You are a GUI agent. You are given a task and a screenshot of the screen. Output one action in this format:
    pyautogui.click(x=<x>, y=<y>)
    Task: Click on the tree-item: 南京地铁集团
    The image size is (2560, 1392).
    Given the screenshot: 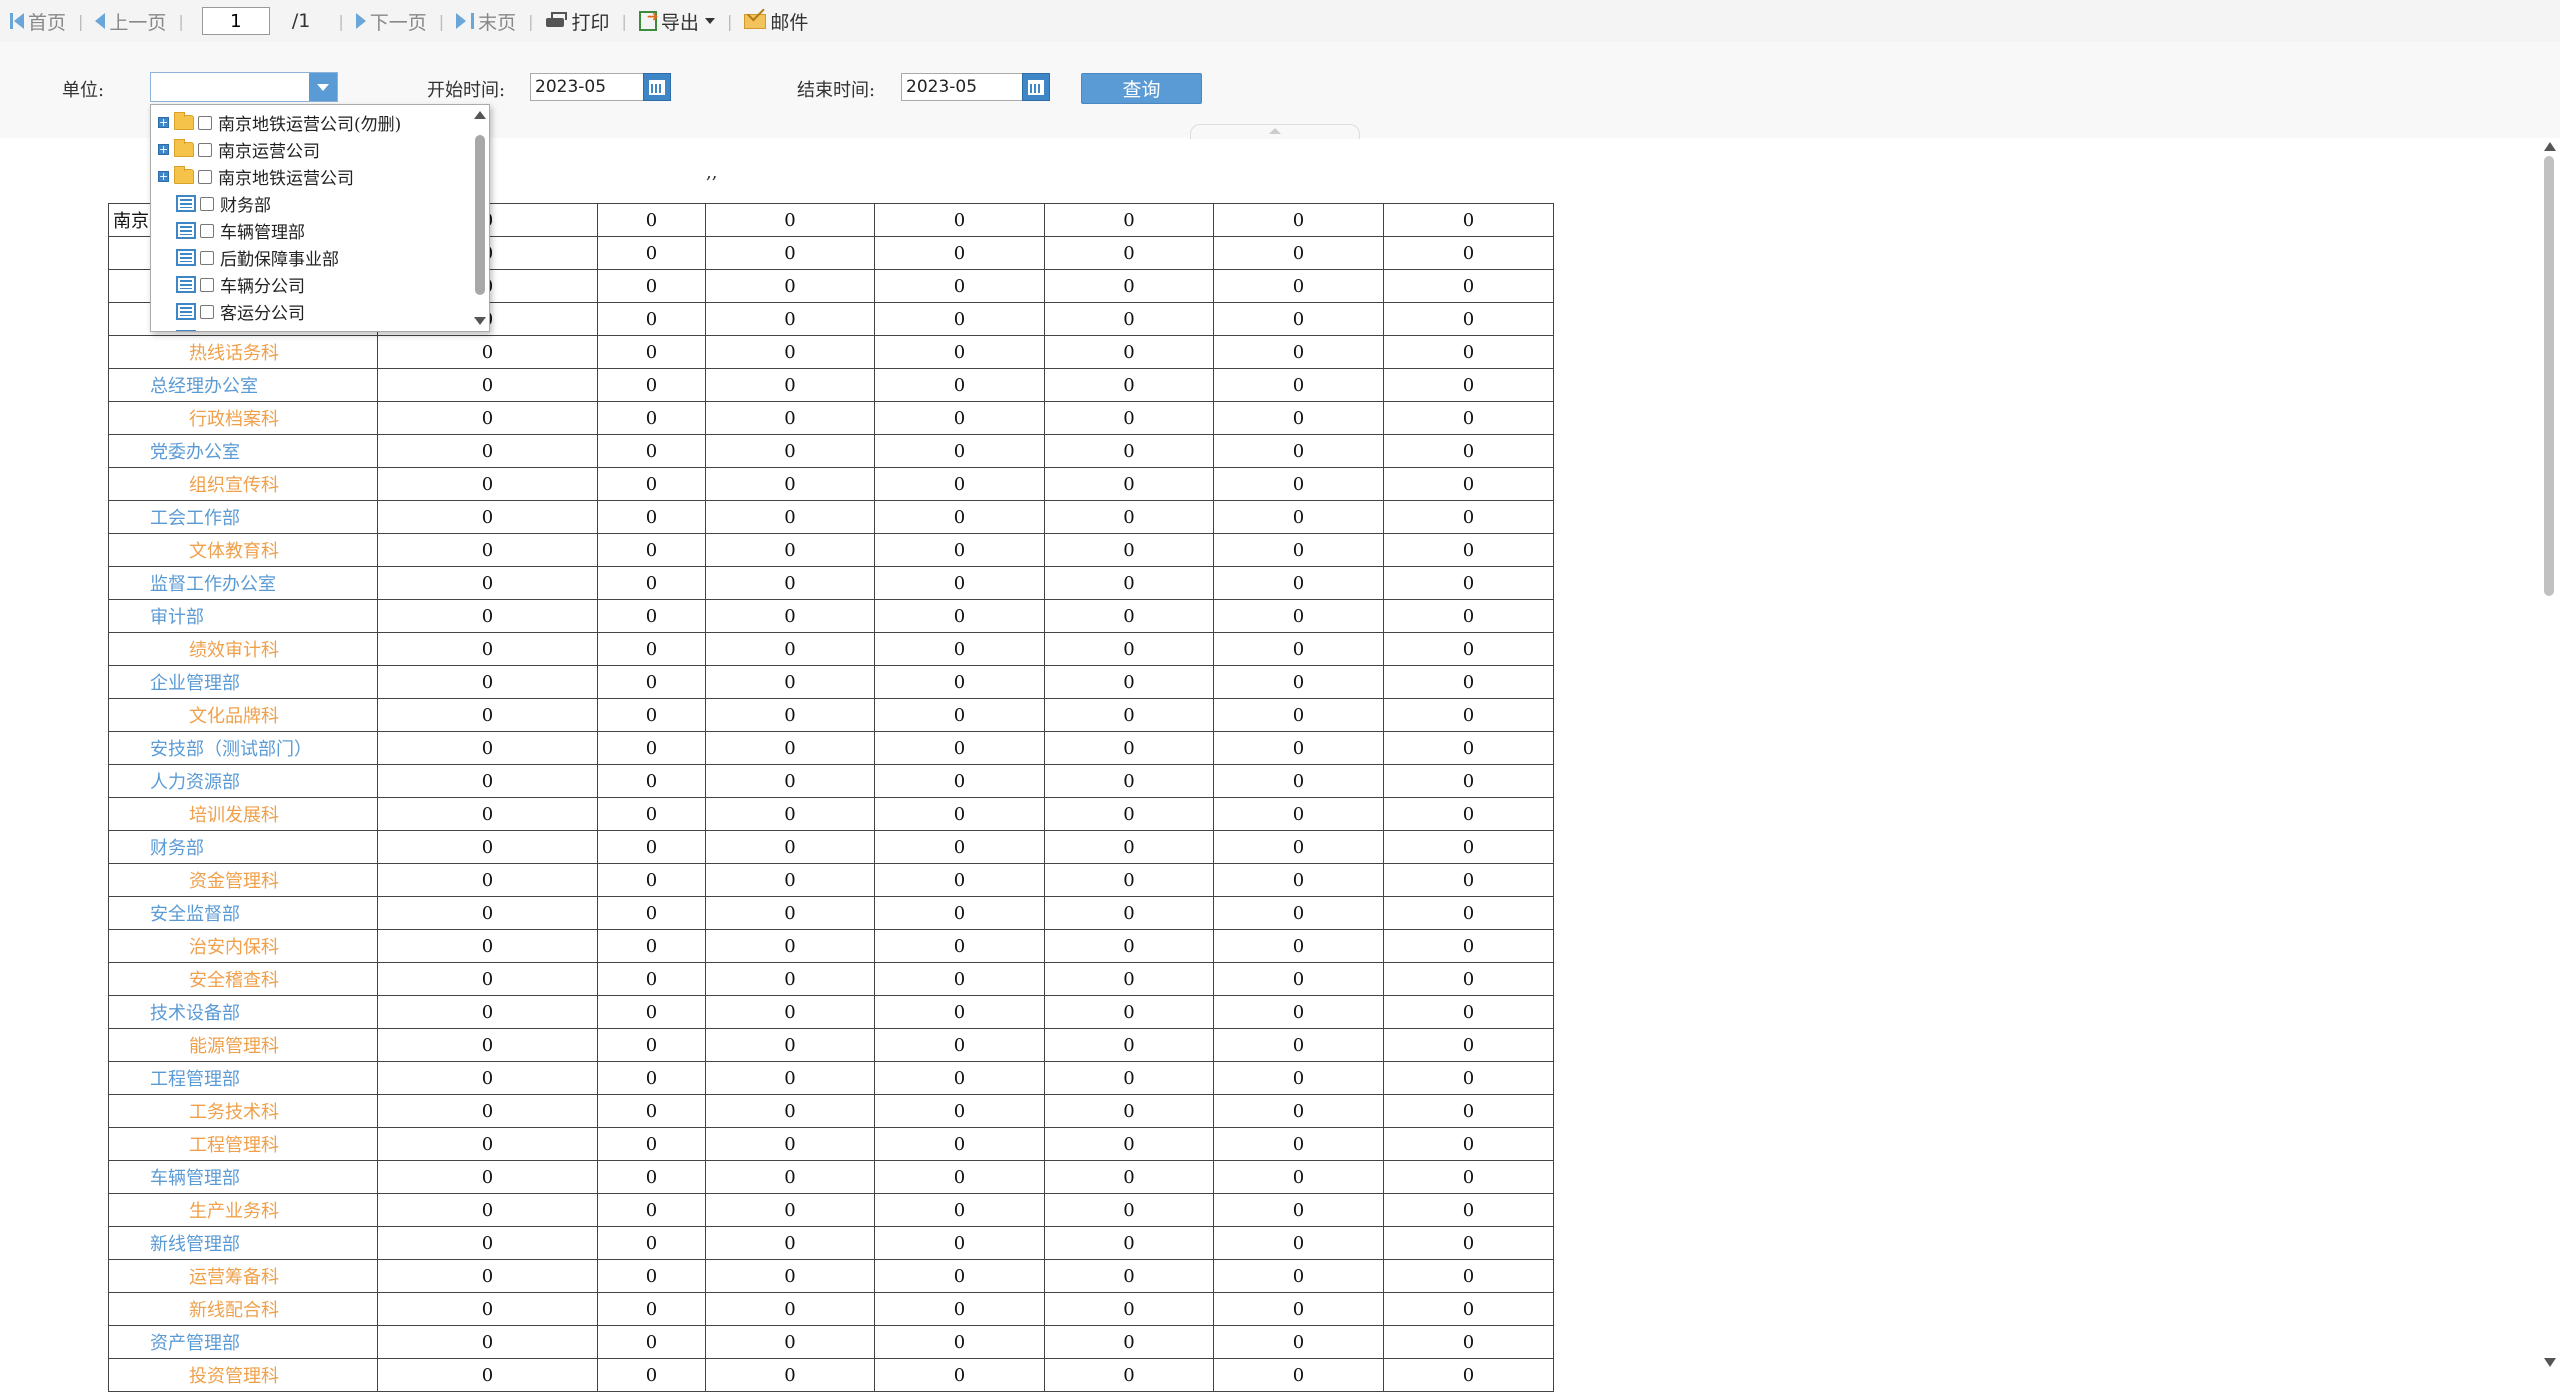 What is the action you would take?
    pyautogui.click(x=236, y=329)
    